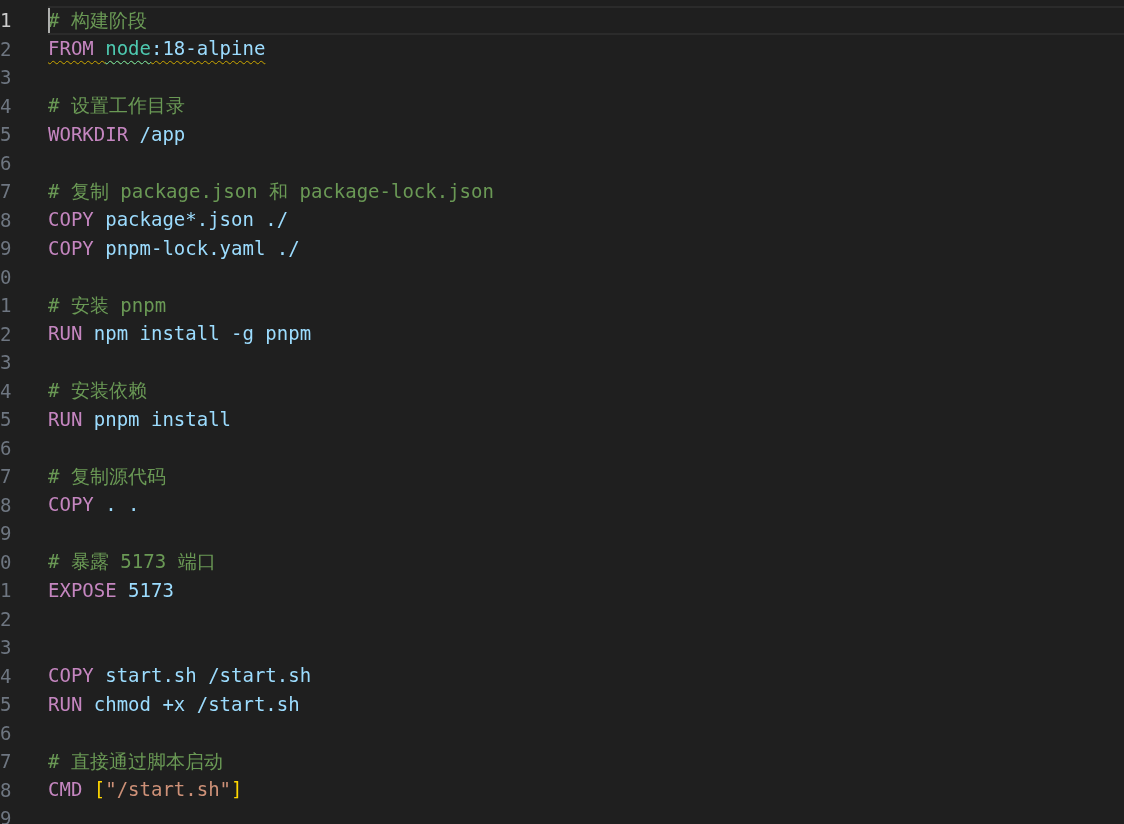 This screenshot has width=1124, height=824. What do you see at coordinates (145, 790) in the screenshot?
I see `code-line: CMD ["/start.sh"]` at bounding box center [145, 790].